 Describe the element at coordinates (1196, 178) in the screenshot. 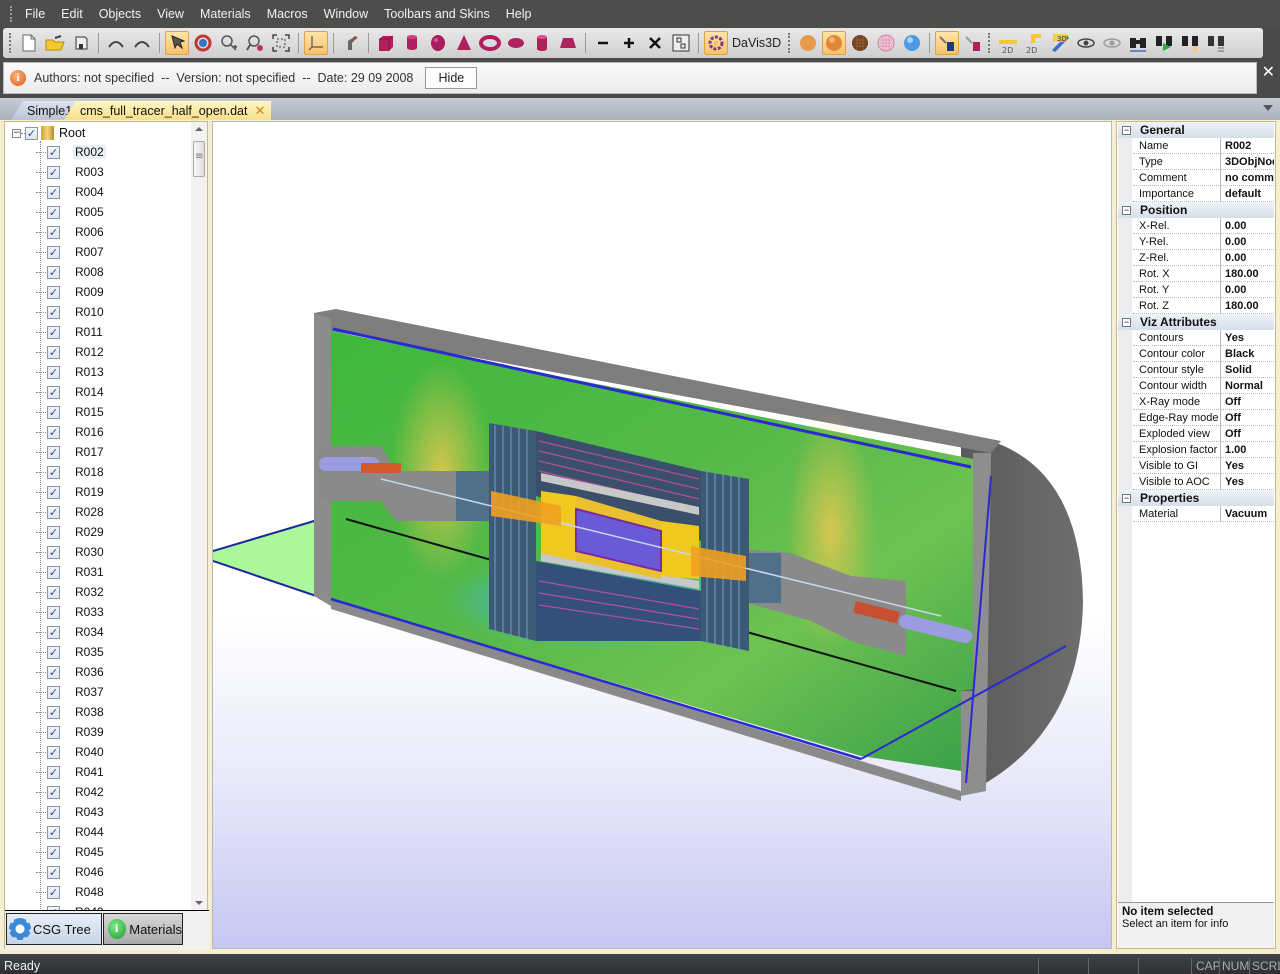

I see `property-row: Commentno comment` at that location.